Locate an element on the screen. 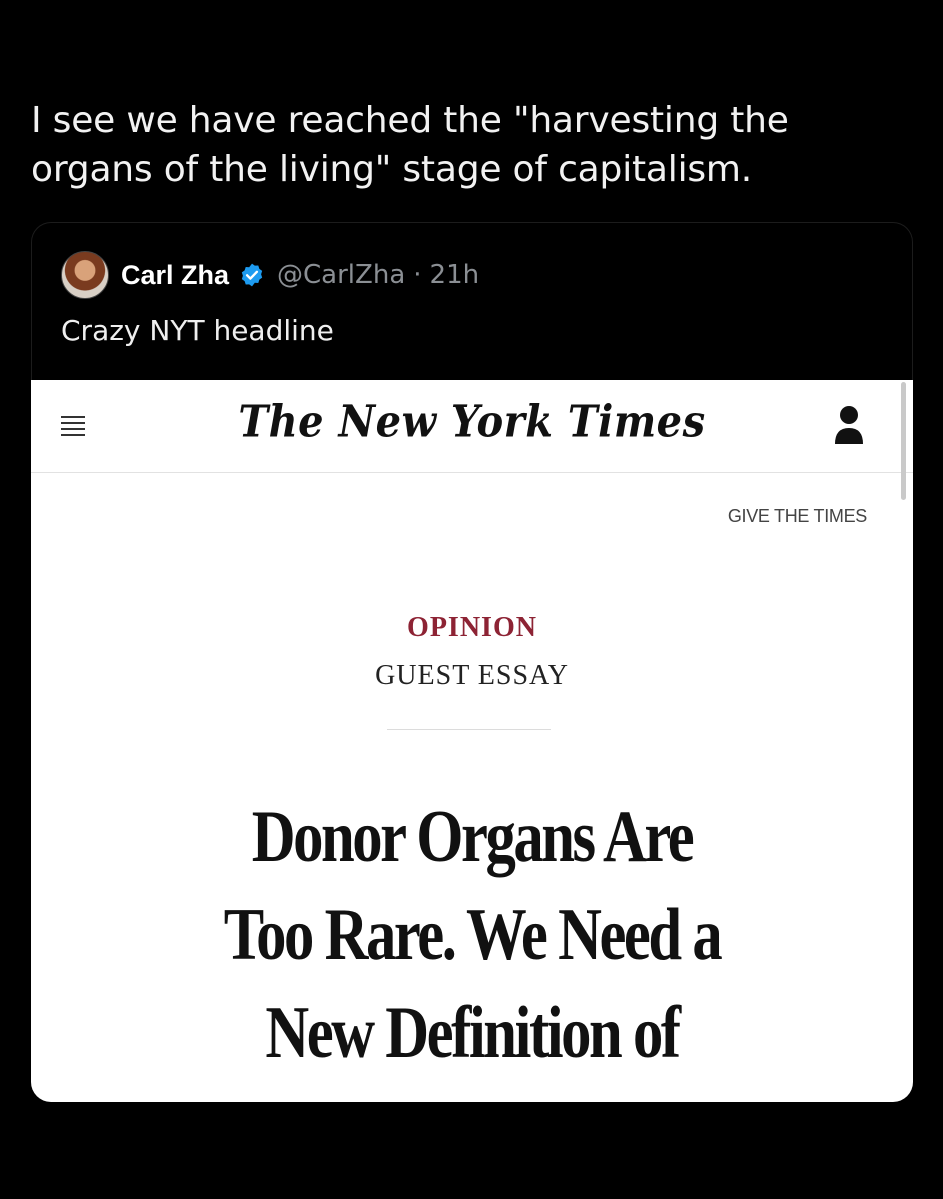 Image resolution: width=943 pixels, height=1199 pixels. nyt-top-bar: The New York Times is located at coordinates (472, 440).